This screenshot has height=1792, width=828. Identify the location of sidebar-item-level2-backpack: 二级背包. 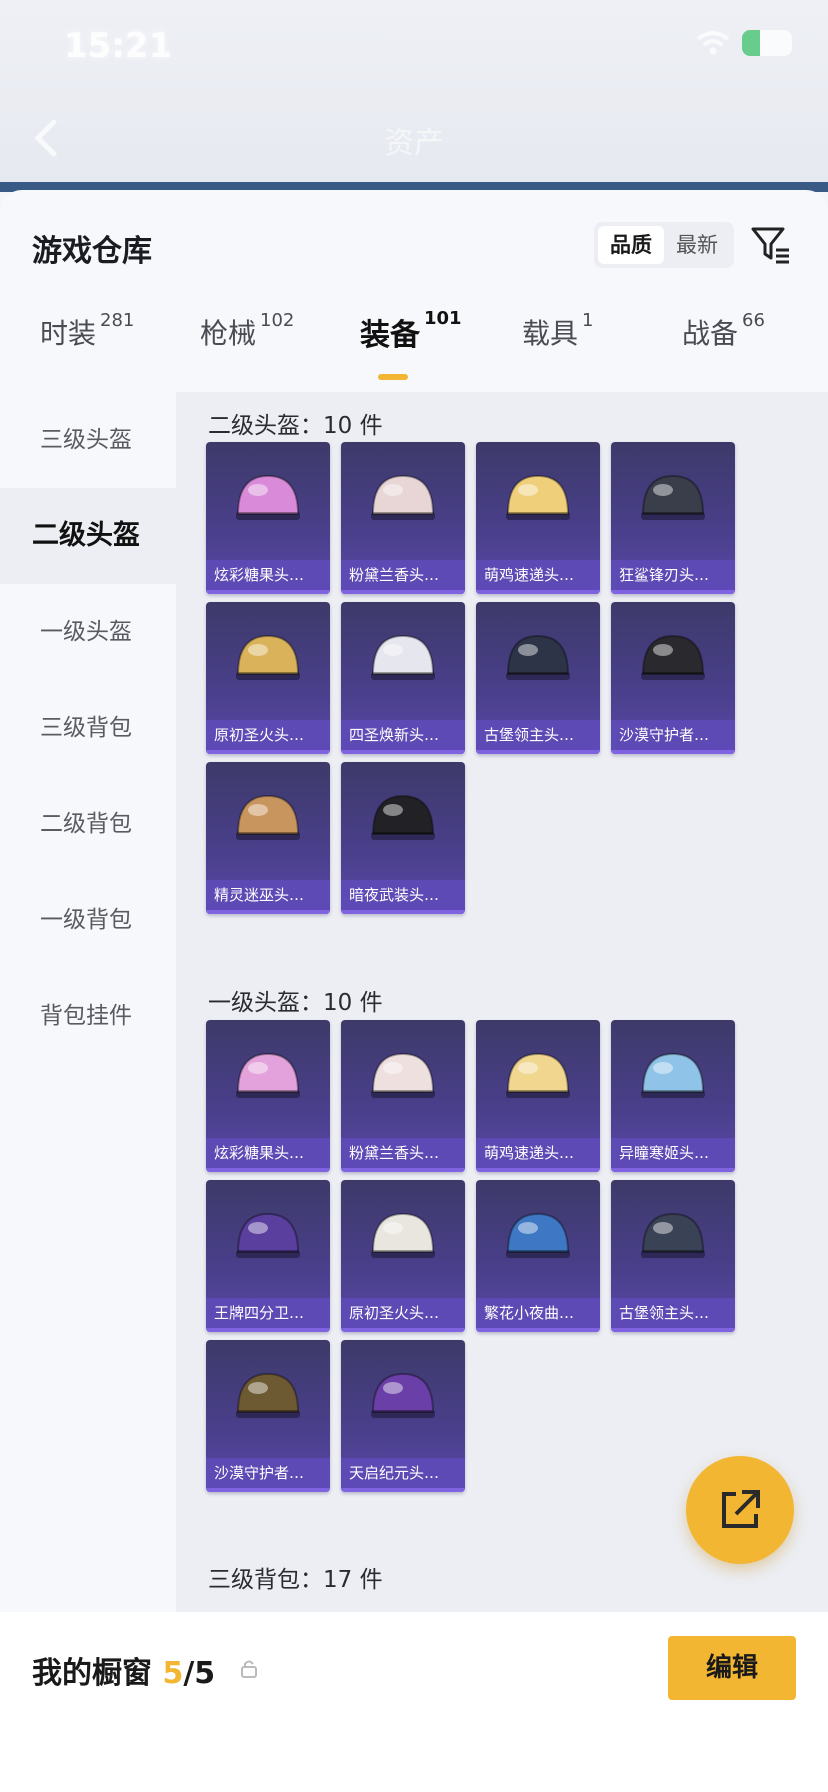
(88, 824).